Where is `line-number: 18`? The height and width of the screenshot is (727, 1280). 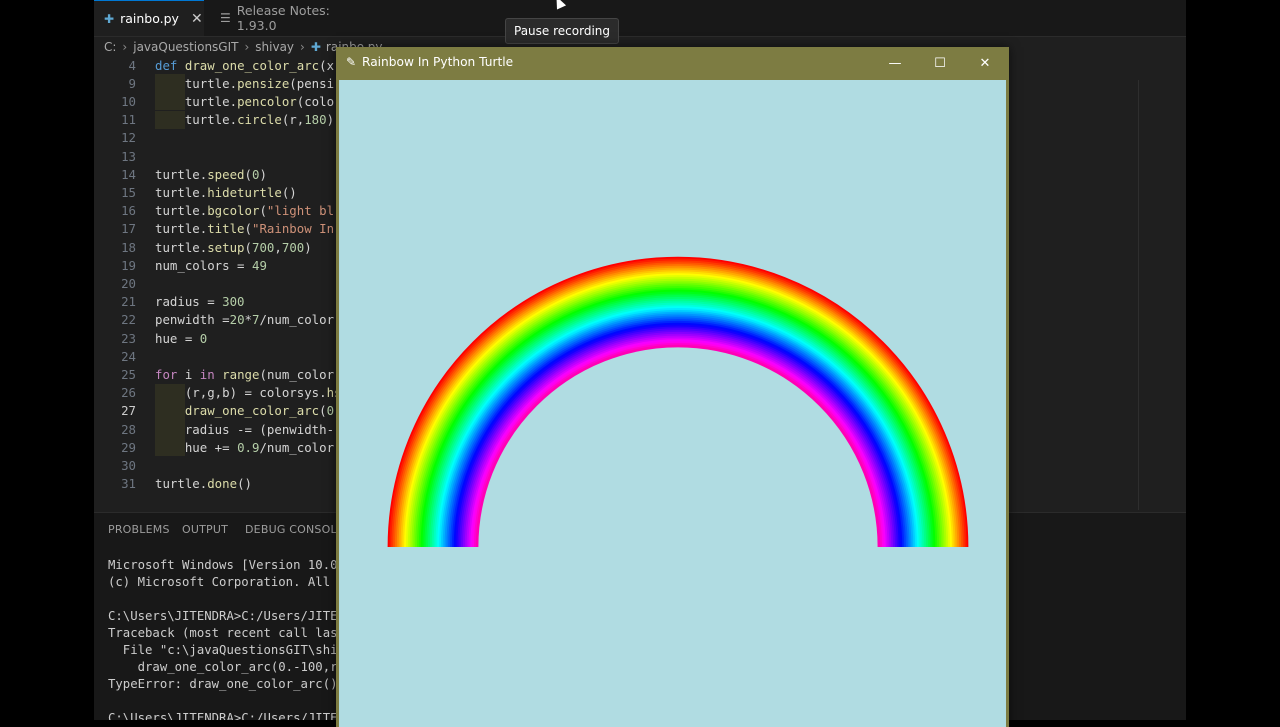
line-number: 18 is located at coordinates (128, 247).